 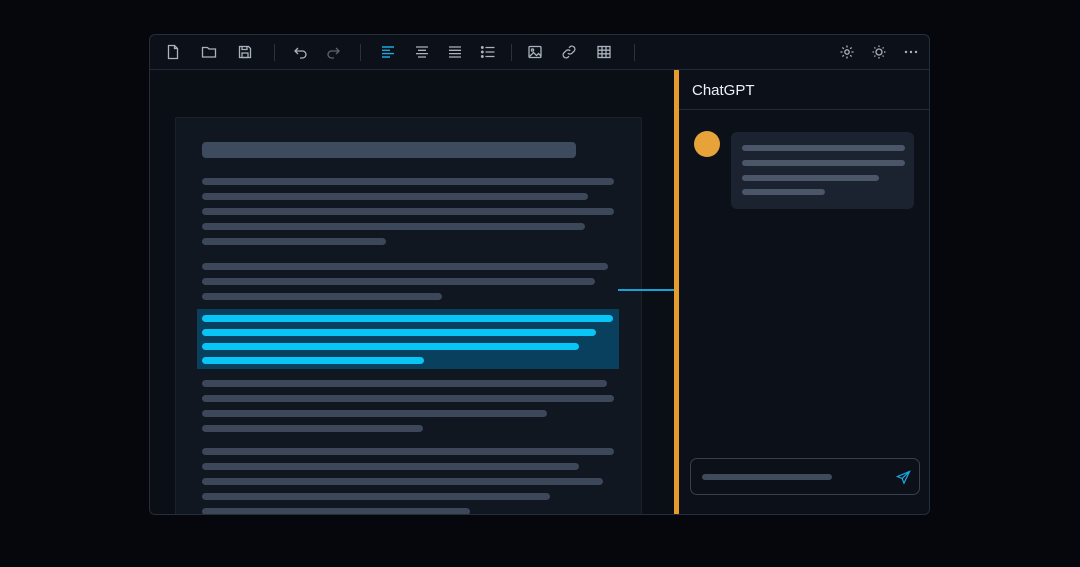 What do you see at coordinates (535, 52) in the screenshot?
I see `image-icon` at bounding box center [535, 52].